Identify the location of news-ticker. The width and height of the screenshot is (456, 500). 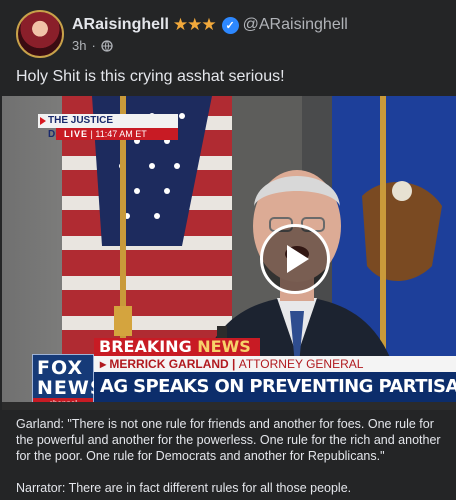
(229, 406).